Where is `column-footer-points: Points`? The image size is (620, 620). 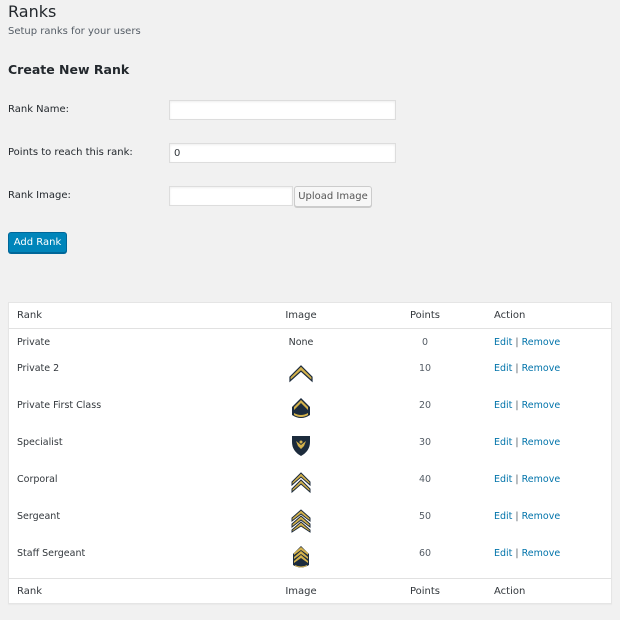
column-footer-points: Points is located at coordinates (425, 591).